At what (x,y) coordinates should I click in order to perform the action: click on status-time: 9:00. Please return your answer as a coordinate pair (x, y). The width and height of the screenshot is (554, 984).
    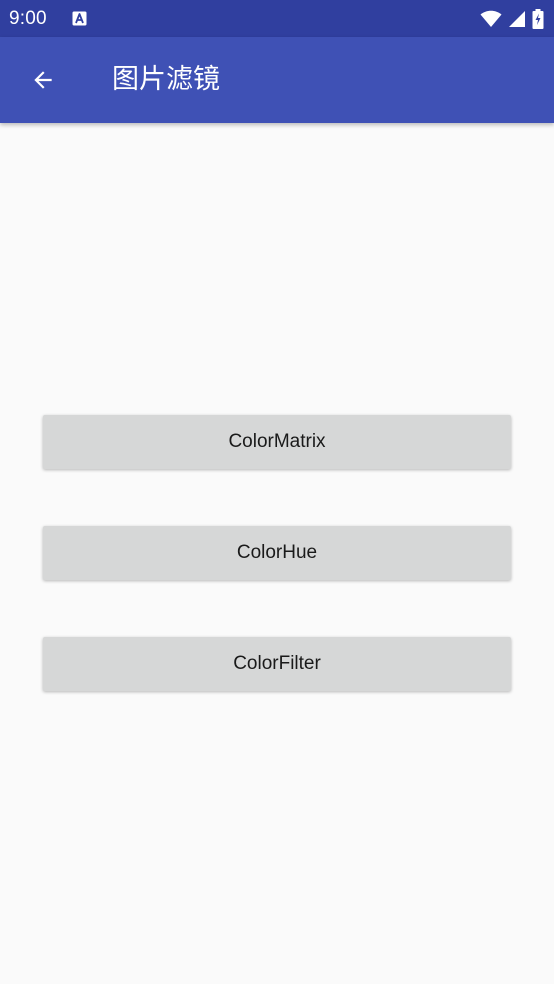
    Looking at the image, I should click on (28, 18).